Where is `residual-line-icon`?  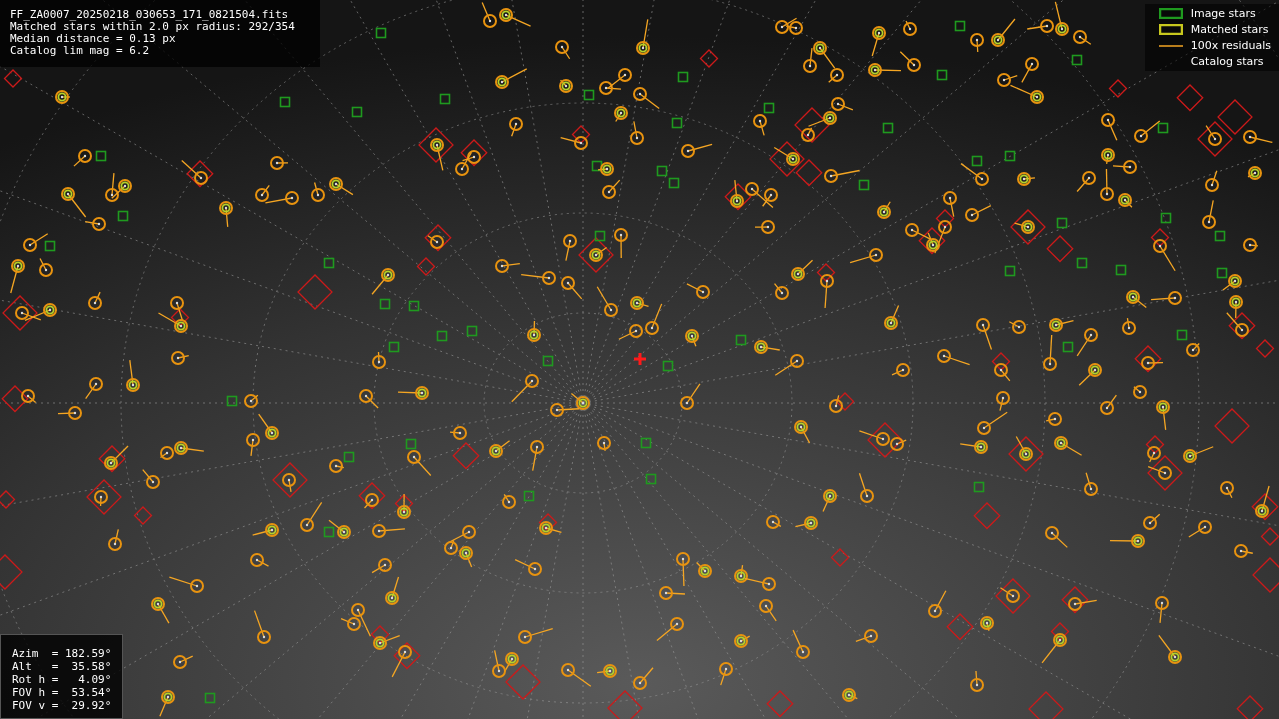 residual-line-icon is located at coordinates (1170, 45).